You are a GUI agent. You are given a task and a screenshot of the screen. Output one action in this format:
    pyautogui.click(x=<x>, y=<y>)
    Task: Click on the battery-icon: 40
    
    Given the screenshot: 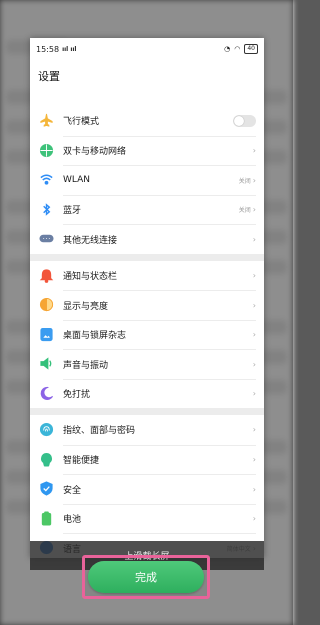 What is the action you would take?
    pyautogui.click(x=251, y=49)
    